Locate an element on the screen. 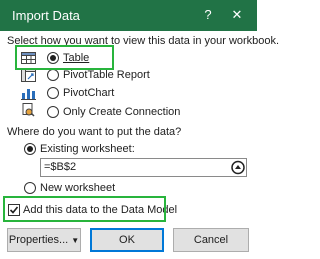  connection-radio is located at coordinates (53, 112).